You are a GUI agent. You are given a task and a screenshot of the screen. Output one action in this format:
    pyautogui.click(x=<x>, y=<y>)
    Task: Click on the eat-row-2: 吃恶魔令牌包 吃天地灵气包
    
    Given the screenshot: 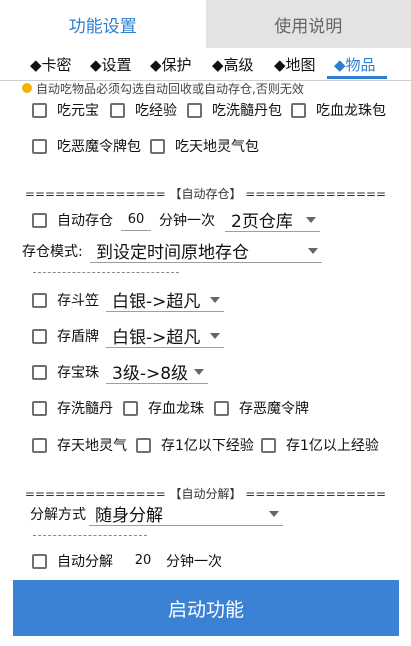 What is the action you would take?
    pyautogui.click(x=205, y=146)
    